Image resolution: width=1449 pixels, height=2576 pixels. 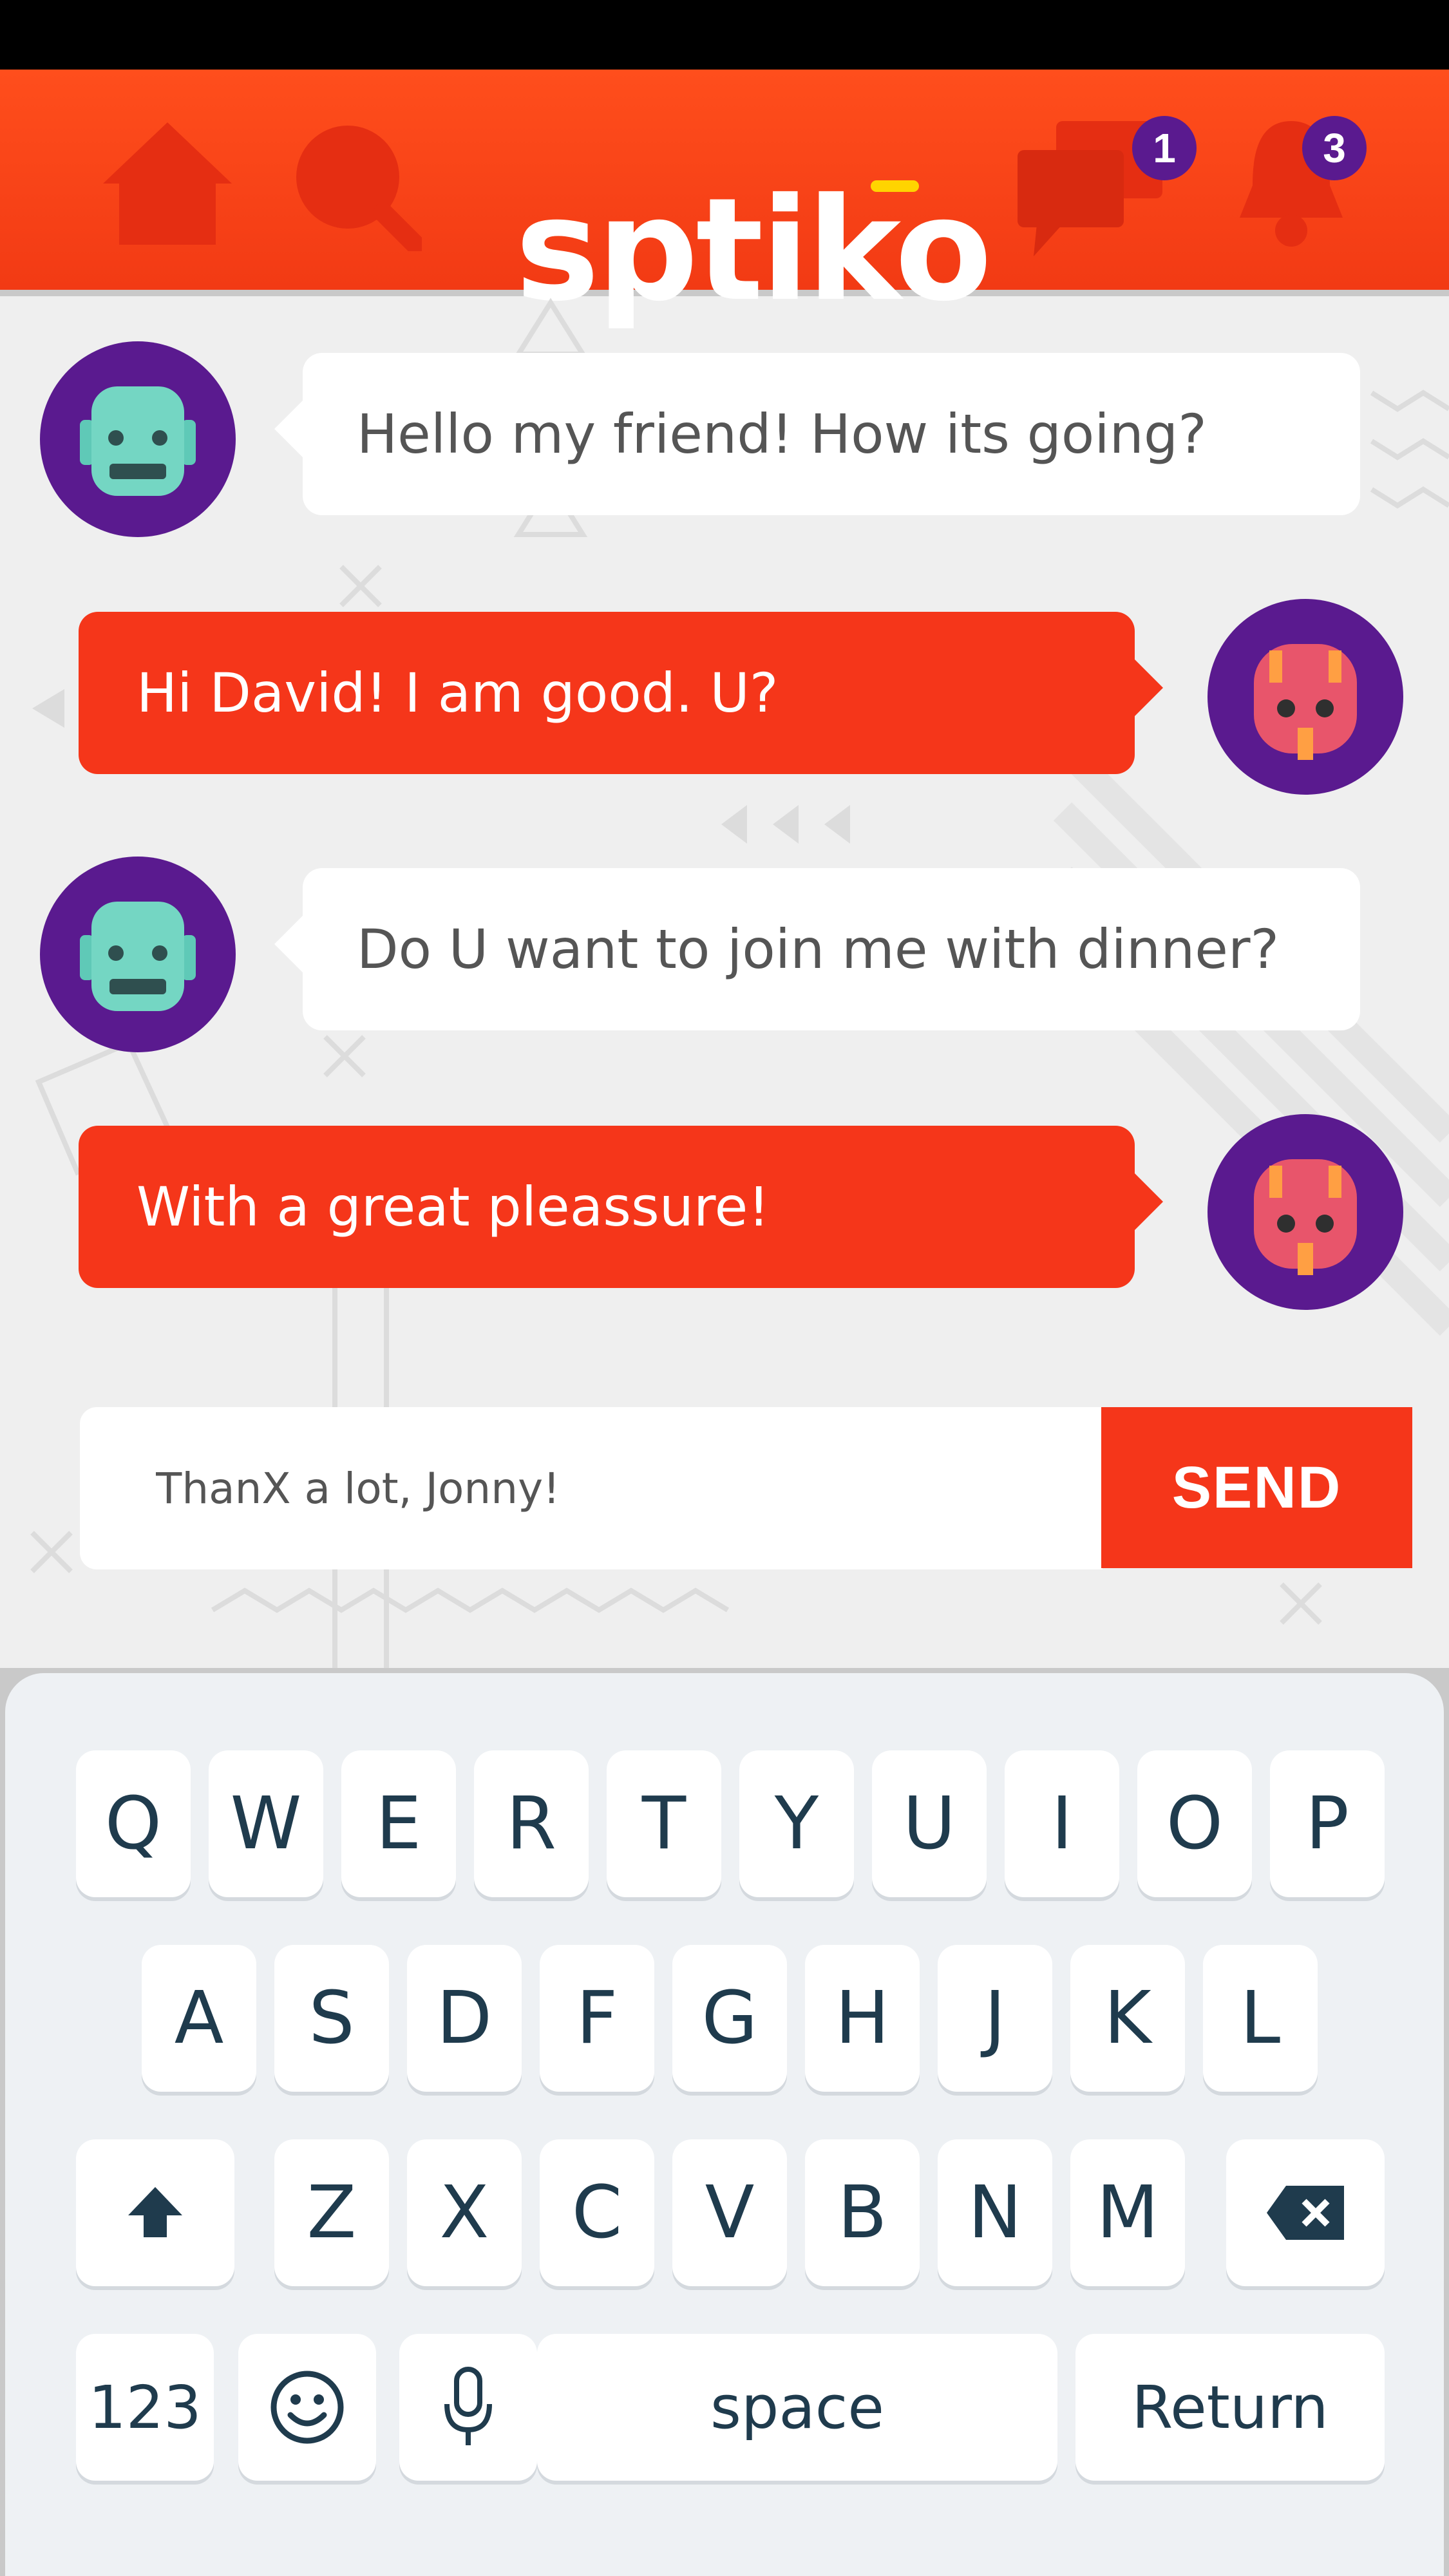 I want to click on shift-key, so click(x=155, y=2212).